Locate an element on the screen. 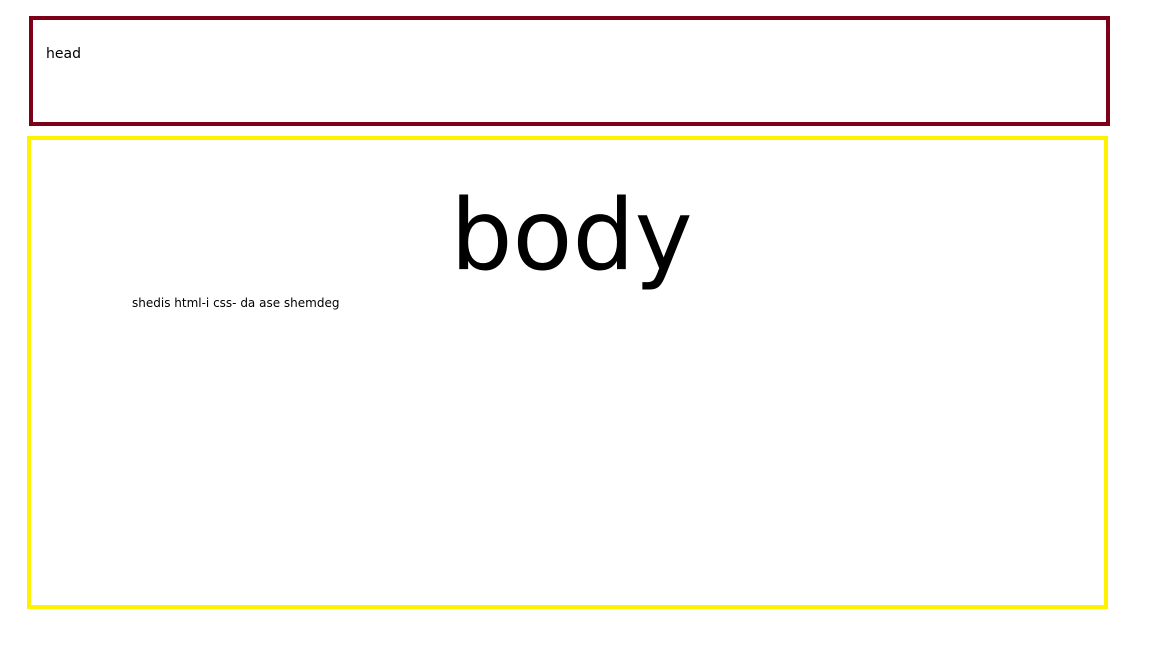  head-label: head is located at coordinates (63, 54).